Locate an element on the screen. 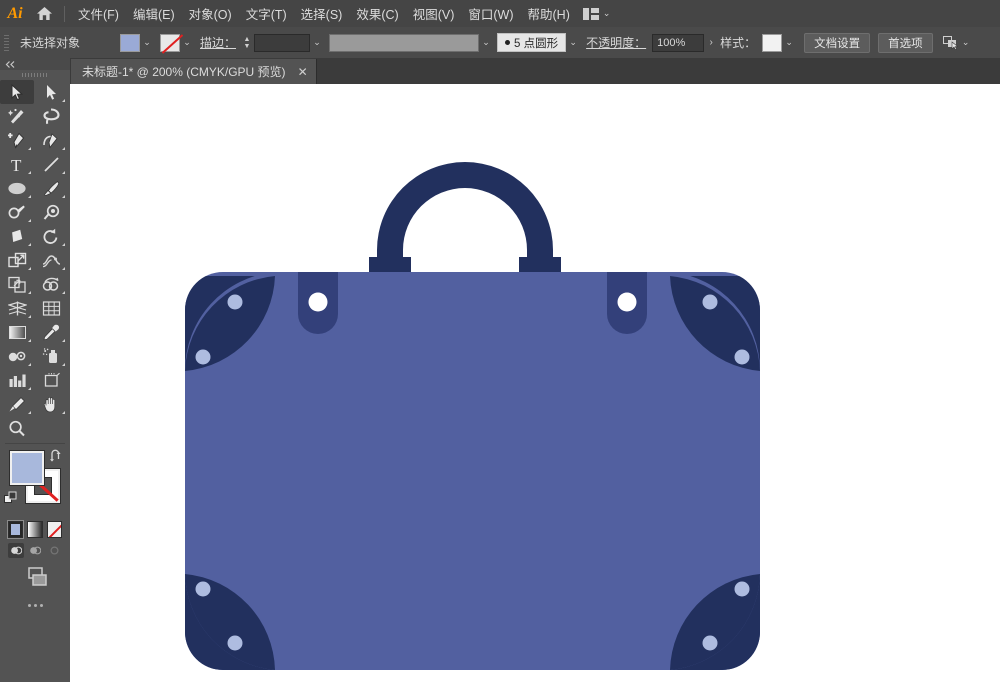 Image resolution: width=1000 pixels, height=682 pixels. width-tool is located at coordinates (51, 260).